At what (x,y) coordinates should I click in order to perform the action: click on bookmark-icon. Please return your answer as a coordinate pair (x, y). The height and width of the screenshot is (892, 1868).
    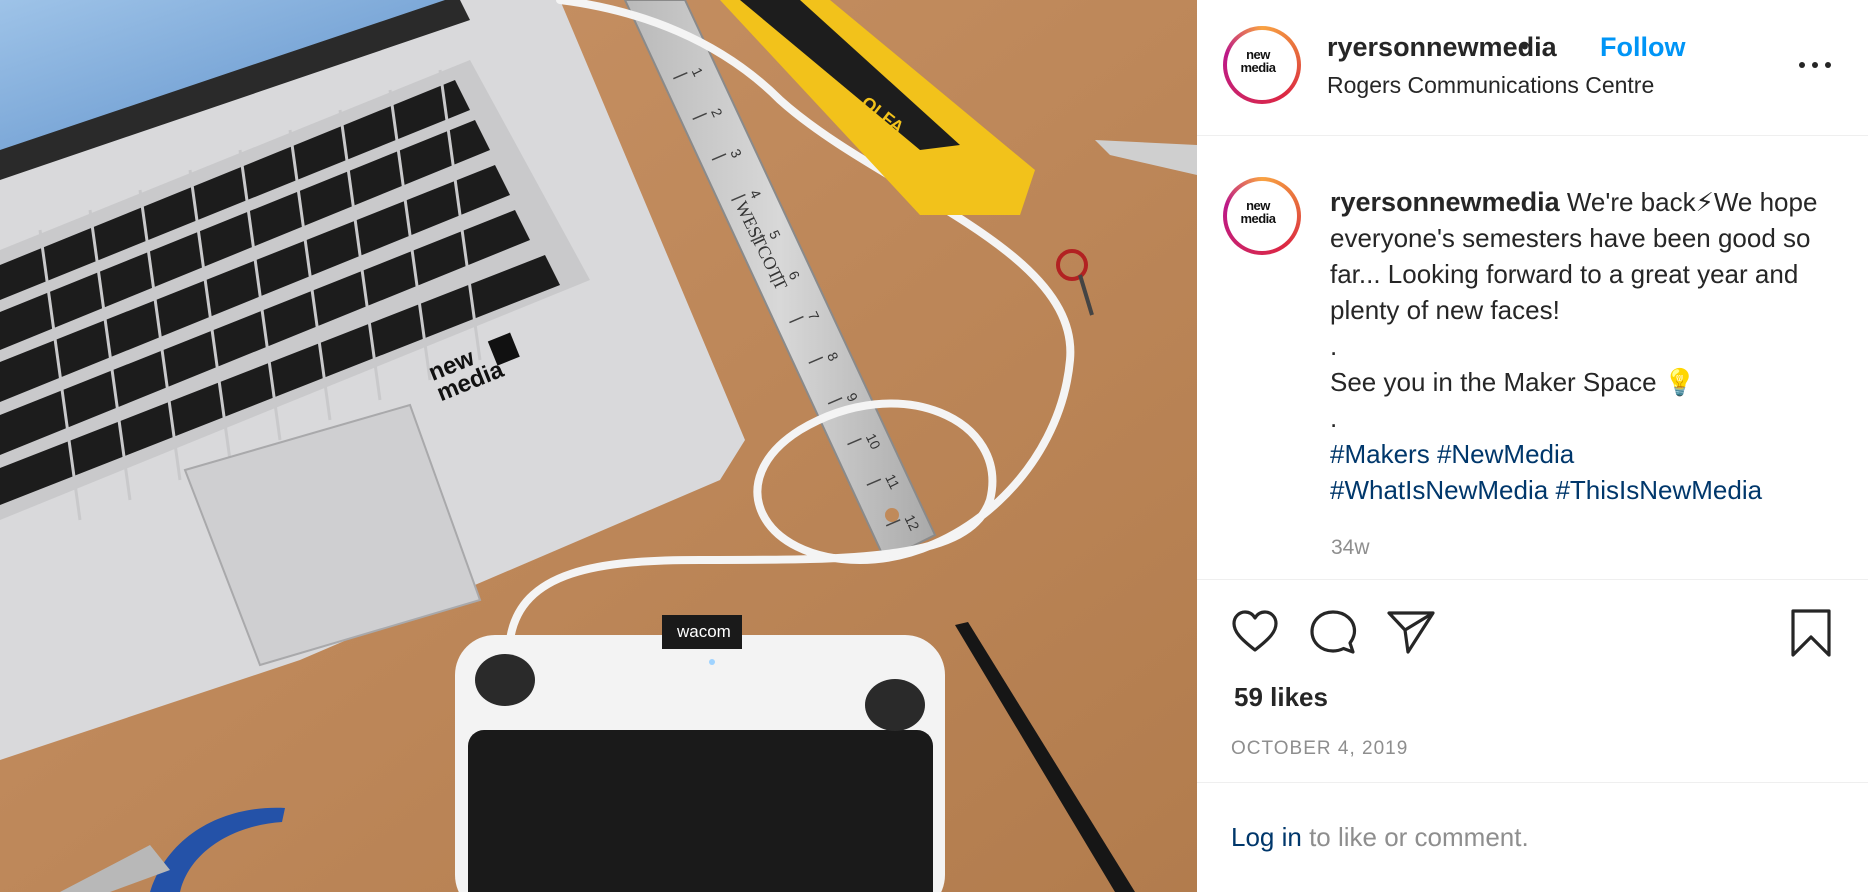
    Looking at the image, I should click on (1811, 633).